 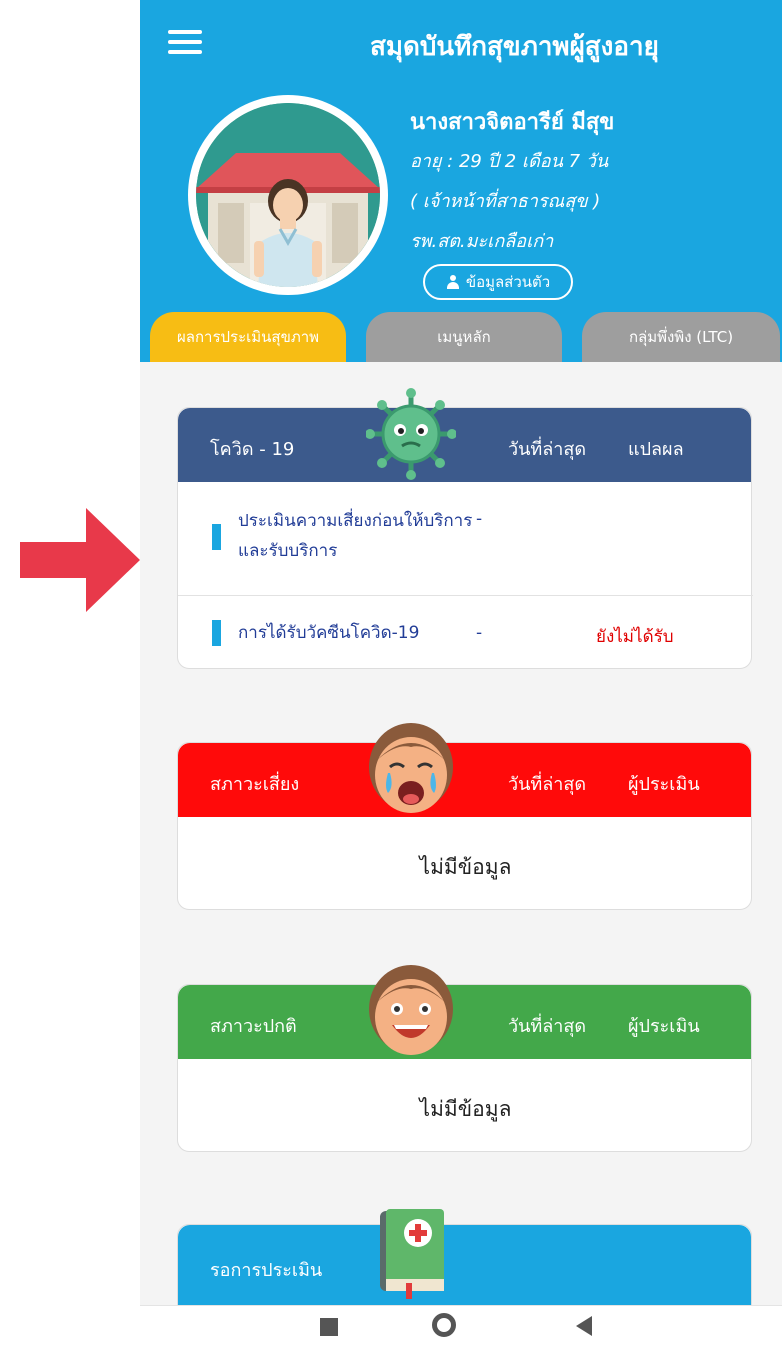 What do you see at coordinates (464, 1012) in the screenshot?
I see `normal-card-header: สภาวะปกติ วันที่ล่าสุด ผู้ประเมิน` at bounding box center [464, 1012].